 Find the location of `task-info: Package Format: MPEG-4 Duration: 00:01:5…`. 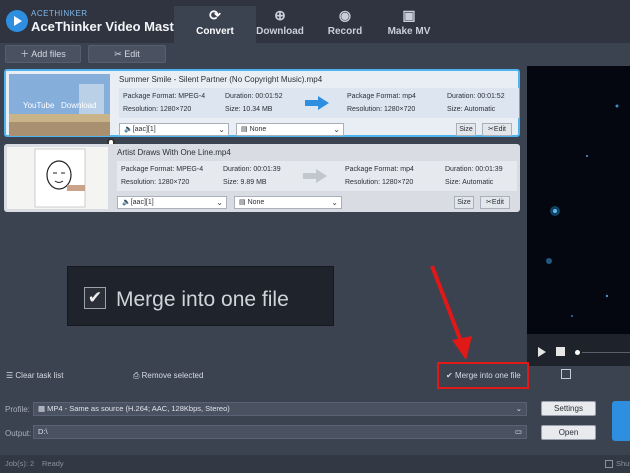

task-info: Package Format: MPEG-4 Duration: 00:01:5… is located at coordinates (319, 103).